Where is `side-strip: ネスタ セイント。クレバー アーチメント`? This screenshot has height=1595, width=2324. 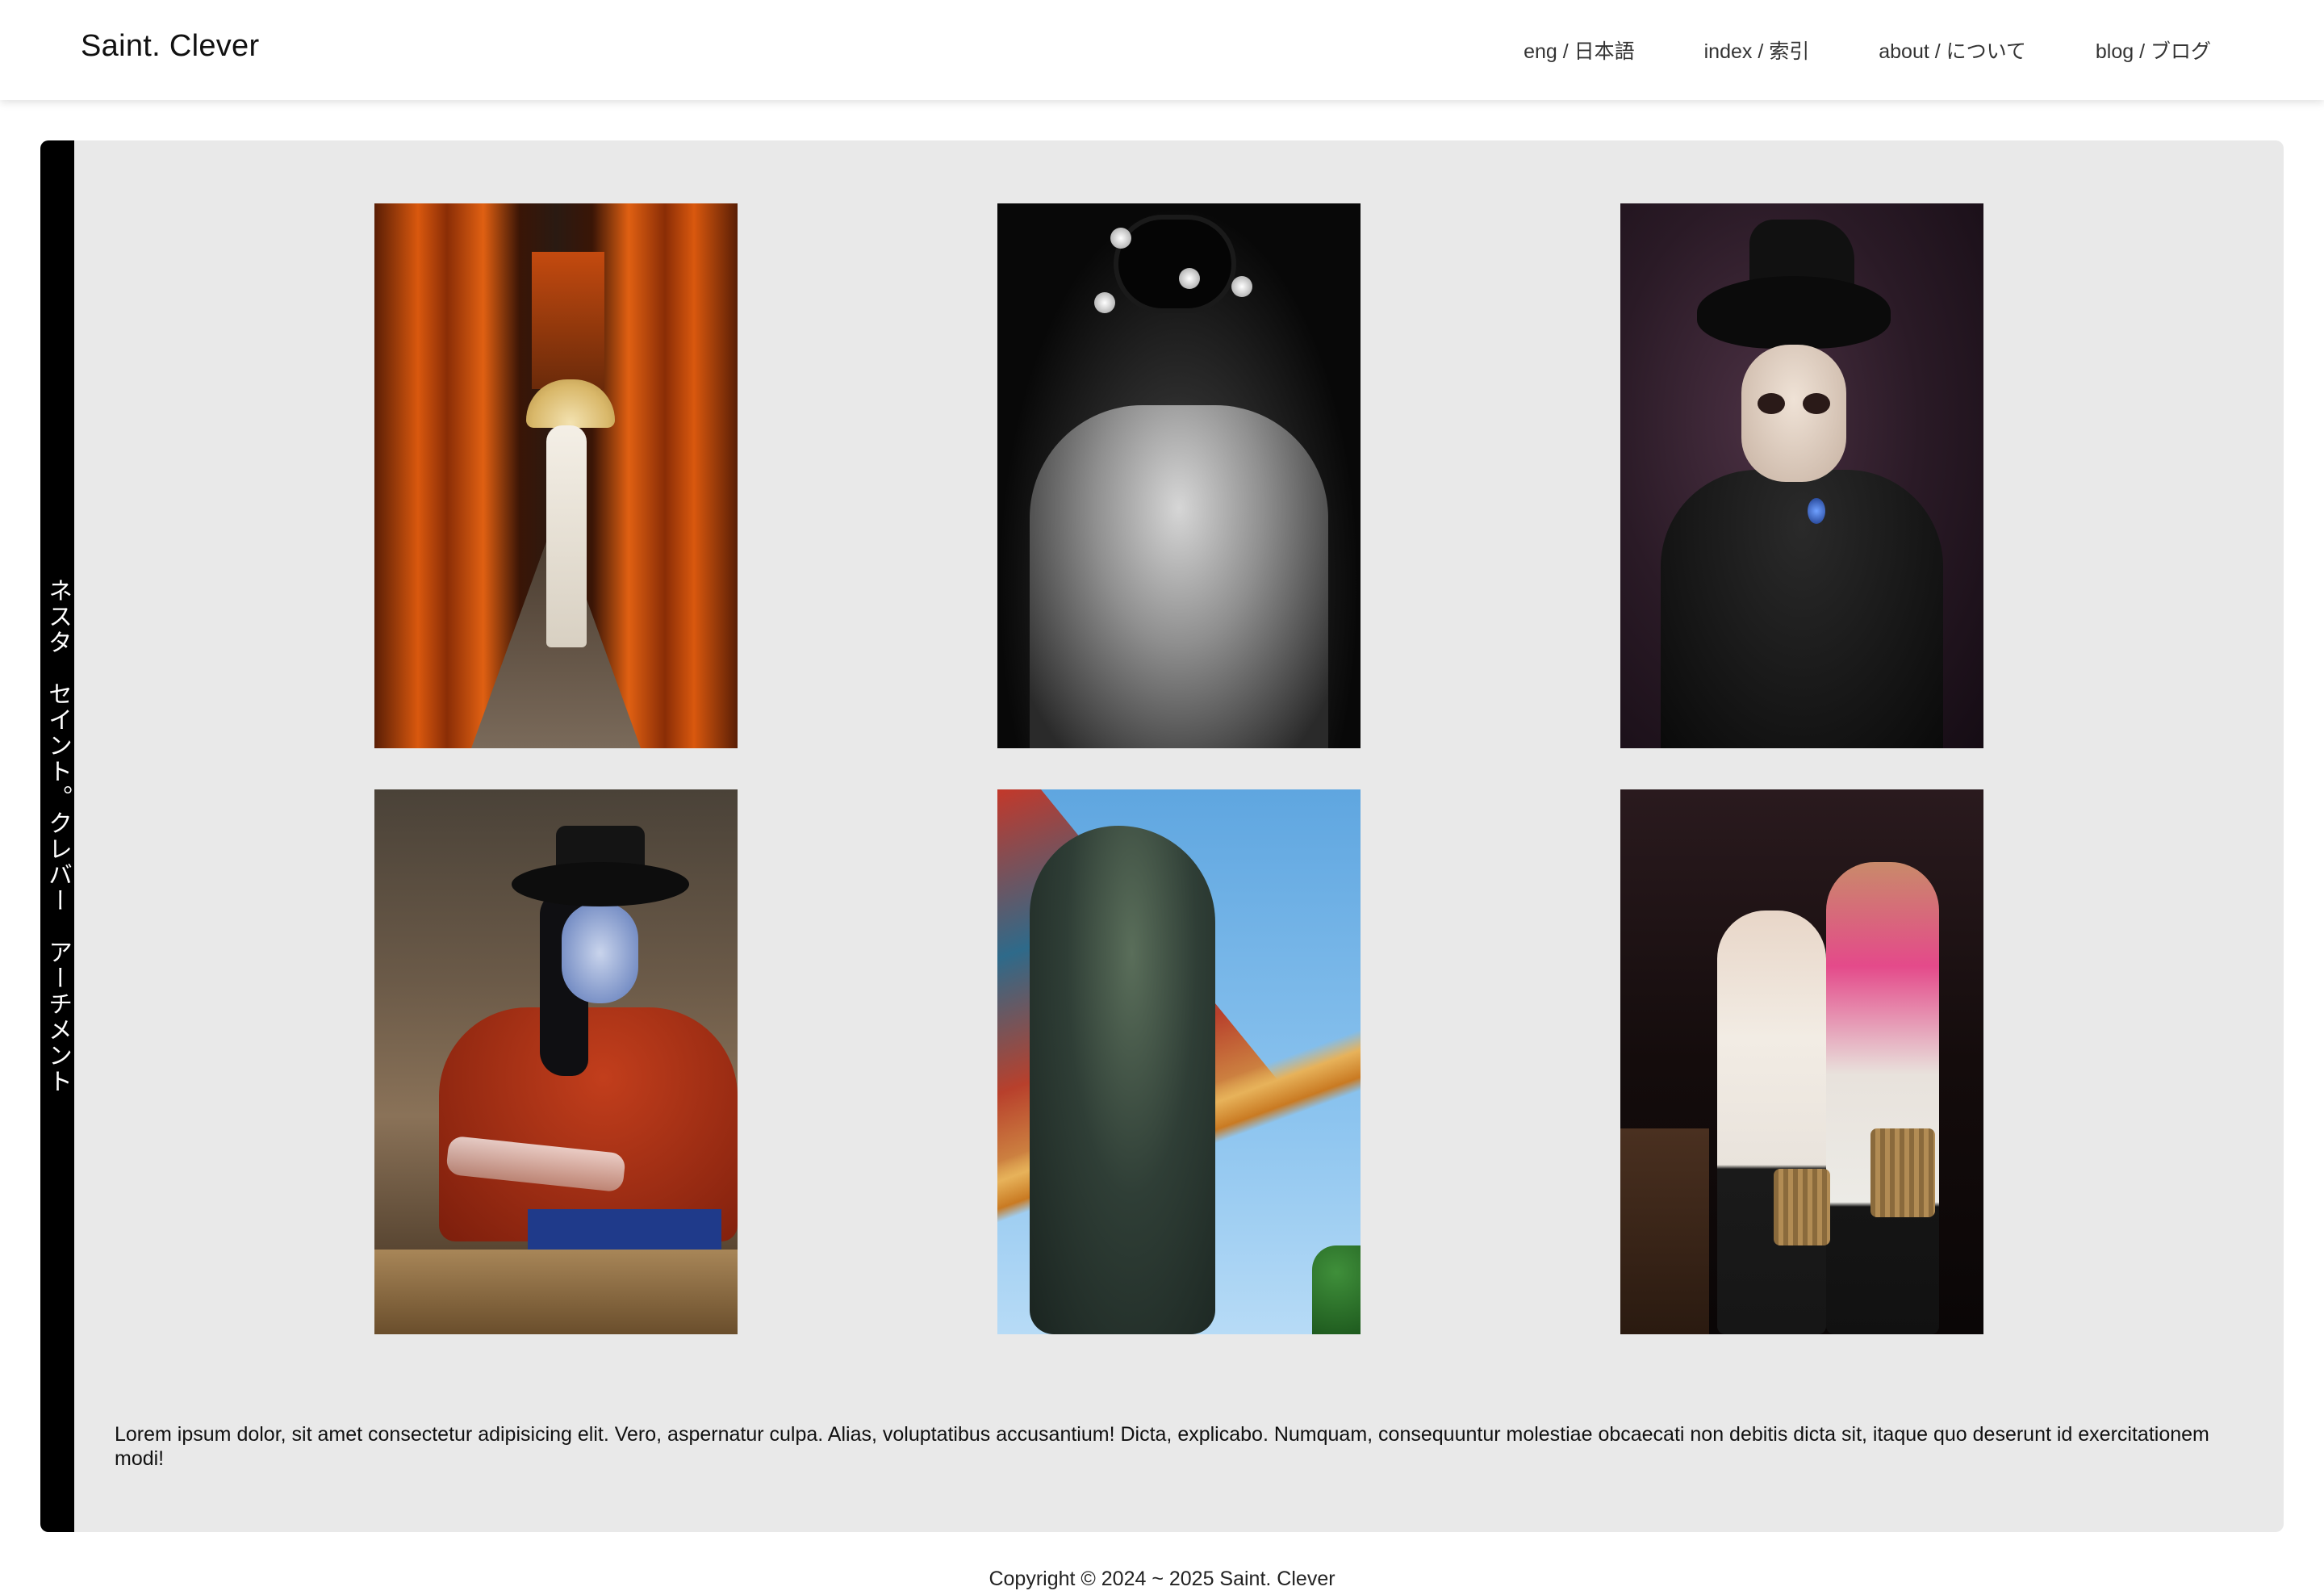
side-strip: ネスタ セイント。クレバー アーチメント is located at coordinates (57, 836).